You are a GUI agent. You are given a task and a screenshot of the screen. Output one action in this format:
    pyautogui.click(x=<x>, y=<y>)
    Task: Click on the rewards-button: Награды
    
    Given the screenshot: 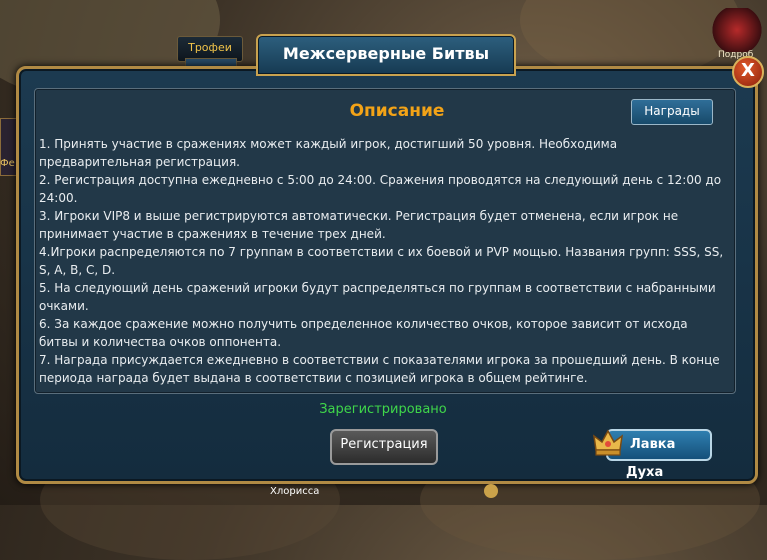 What is the action you would take?
    pyautogui.click(x=672, y=112)
    